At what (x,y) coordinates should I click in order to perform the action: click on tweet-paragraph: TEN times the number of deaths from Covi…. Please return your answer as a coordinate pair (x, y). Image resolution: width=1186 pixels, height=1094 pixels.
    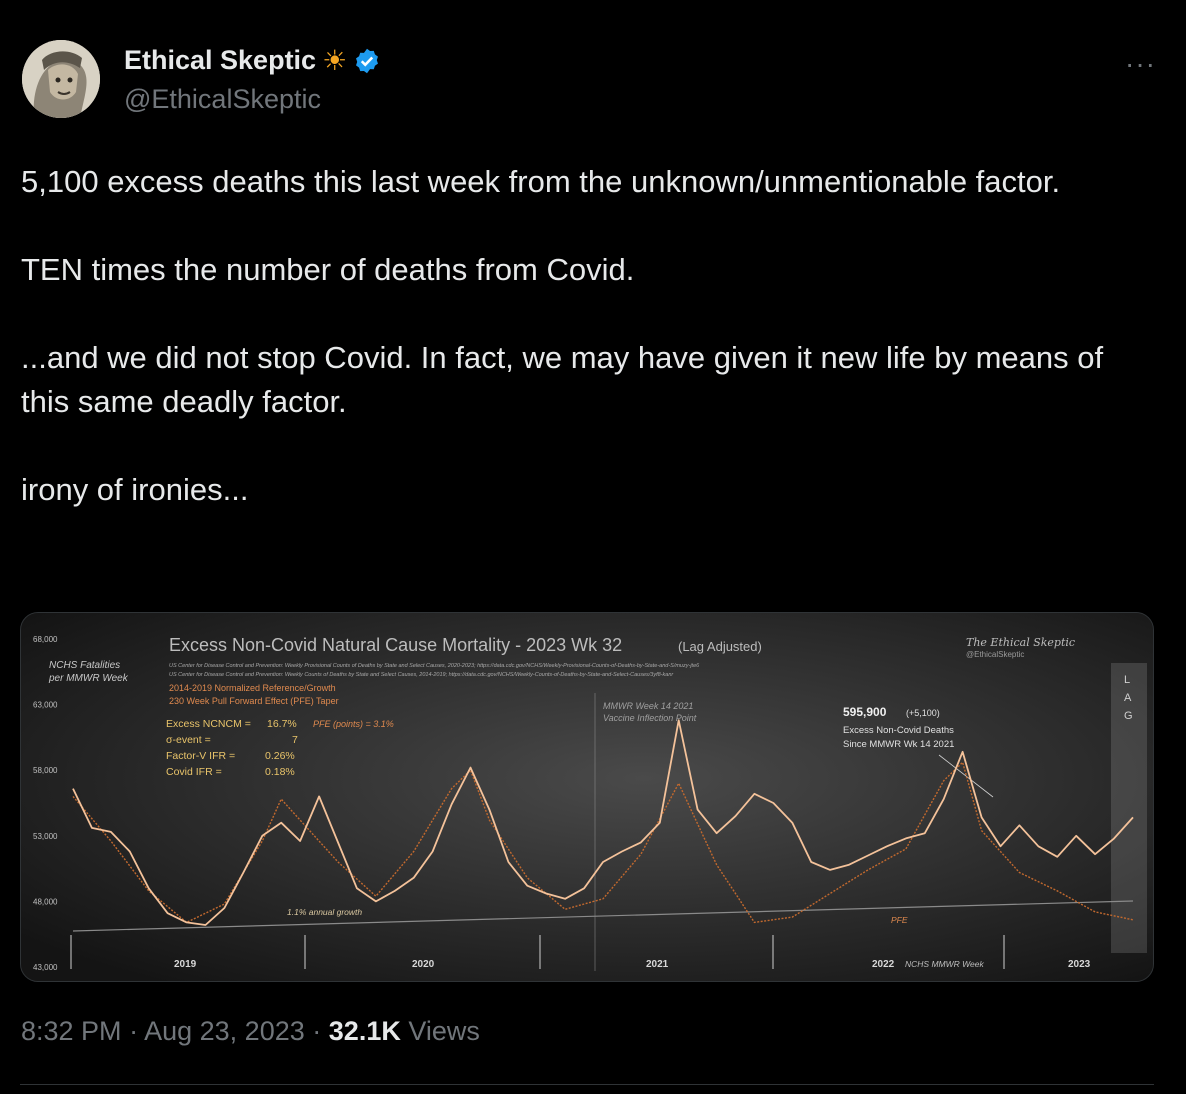
    Looking at the image, I should click on (328, 269).